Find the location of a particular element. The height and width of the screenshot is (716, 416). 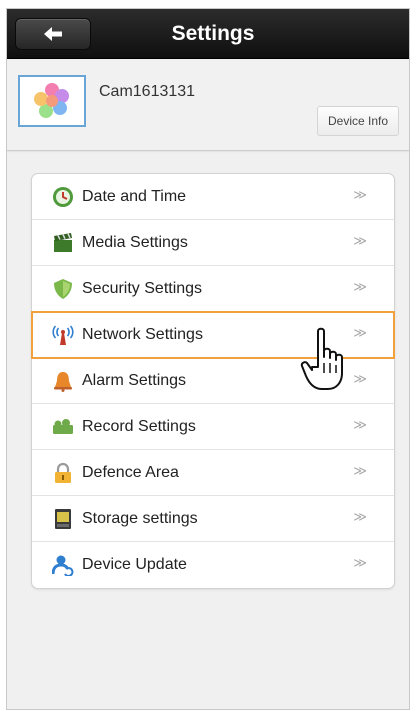

menu-item-label: Security Settings is located at coordinates (142, 288).